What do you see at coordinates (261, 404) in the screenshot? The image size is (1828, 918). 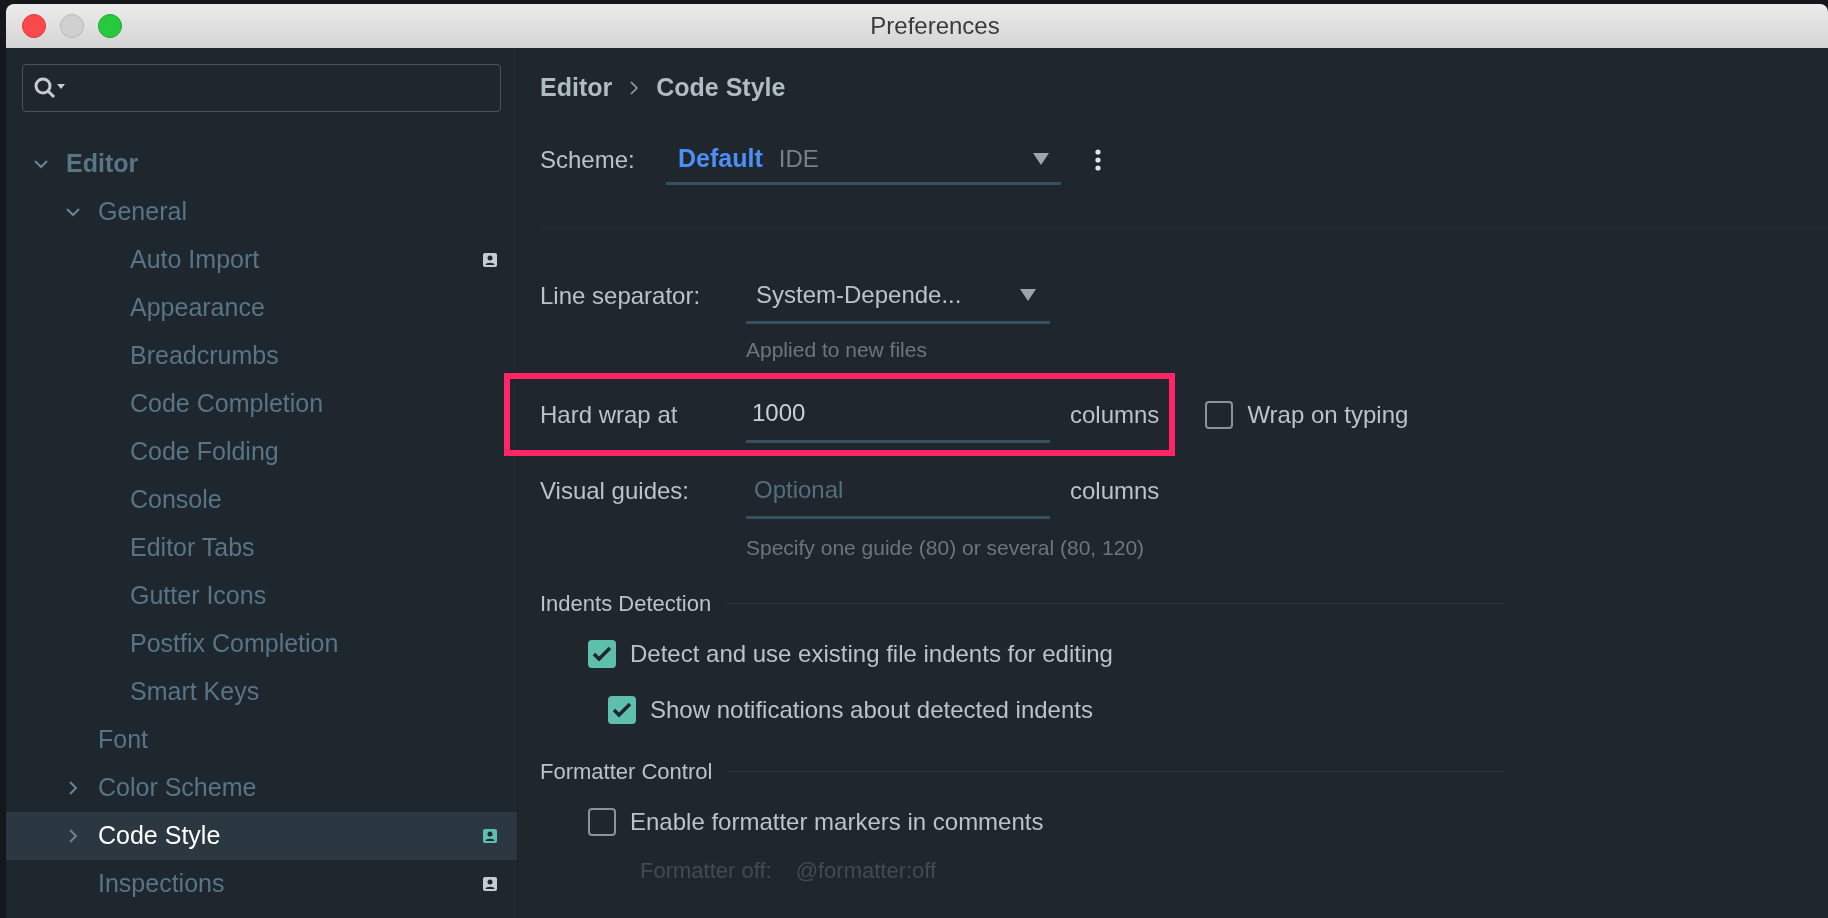 I see `tree-item: Code Completion` at bounding box center [261, 404].